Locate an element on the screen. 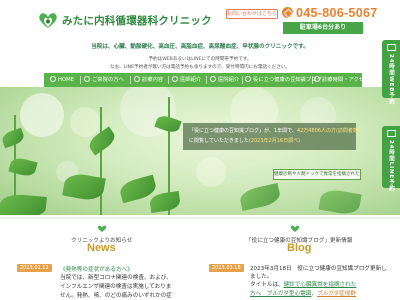 The height and width of the screenshot is (300, 400). chat-icon is located at coordinates (391, 133).